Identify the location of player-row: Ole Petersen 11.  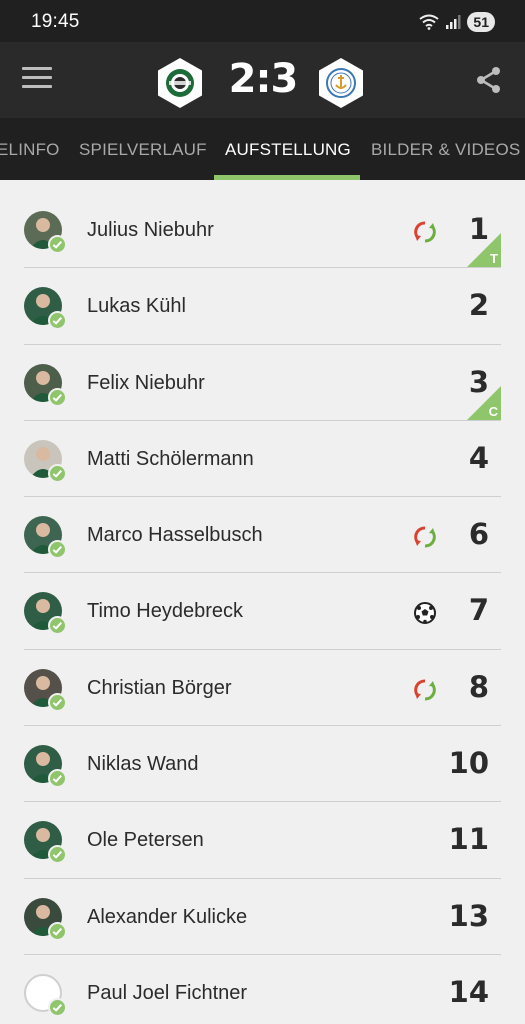
(262, 840).